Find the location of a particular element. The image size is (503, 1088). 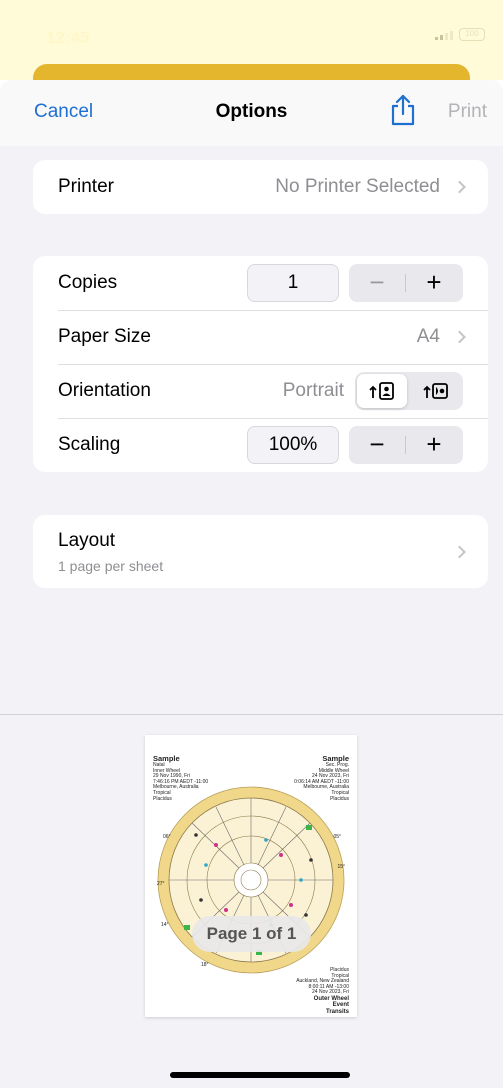

paper-size-label: Paper Size is located at coordinates (104, 336).